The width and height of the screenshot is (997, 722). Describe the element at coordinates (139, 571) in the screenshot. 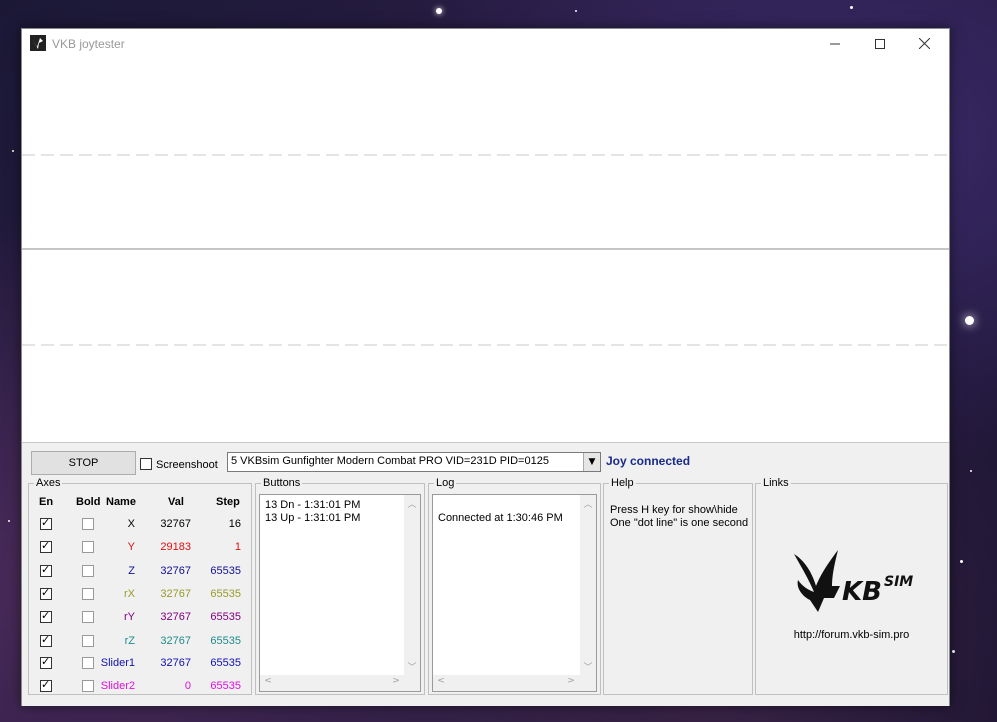

I see `axis-row: Z 32767 65535` at that location.